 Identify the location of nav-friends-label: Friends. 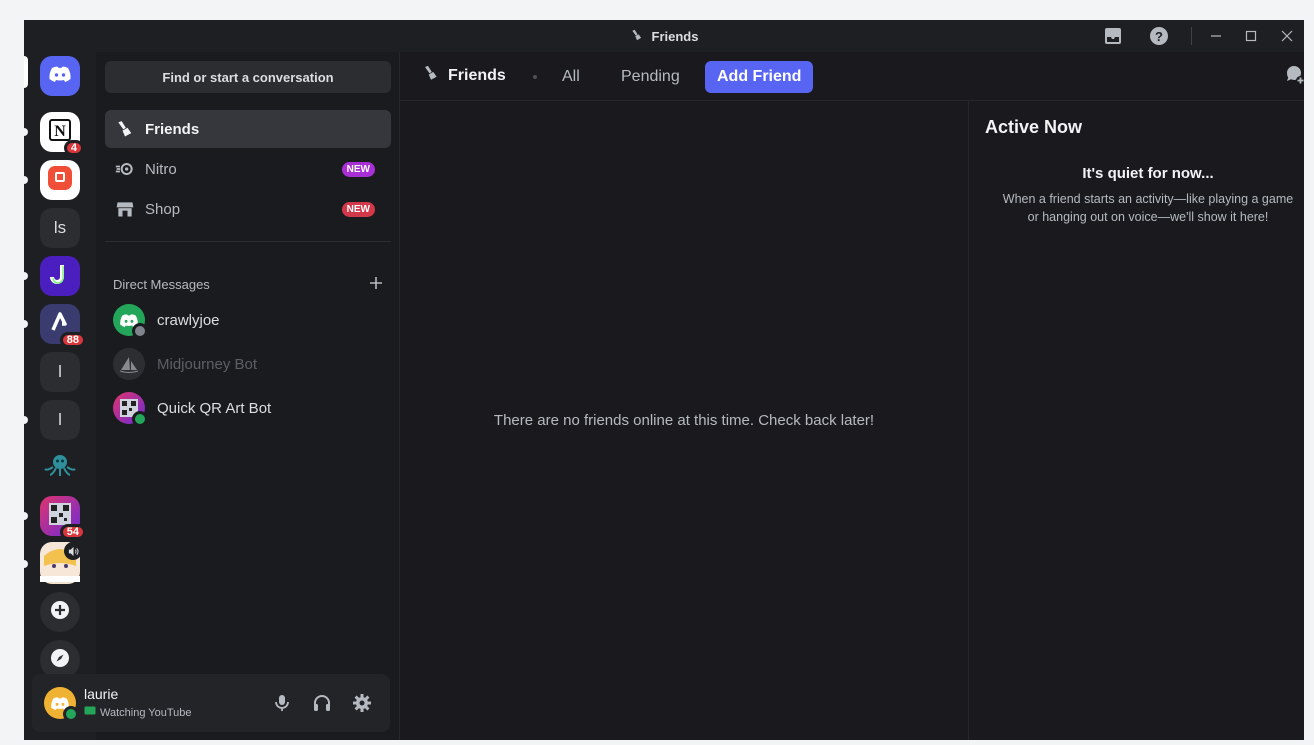
(172, 129).